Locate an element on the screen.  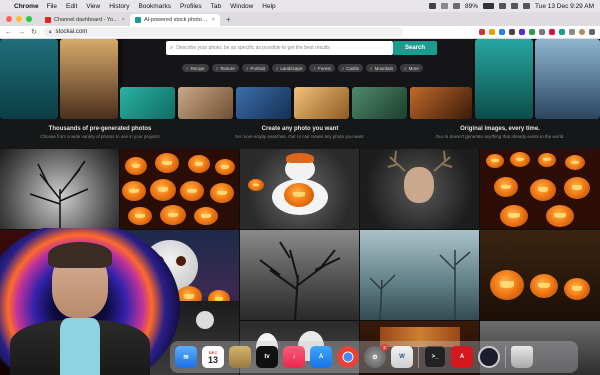
battery-icon is located at coordinates (488, 6).